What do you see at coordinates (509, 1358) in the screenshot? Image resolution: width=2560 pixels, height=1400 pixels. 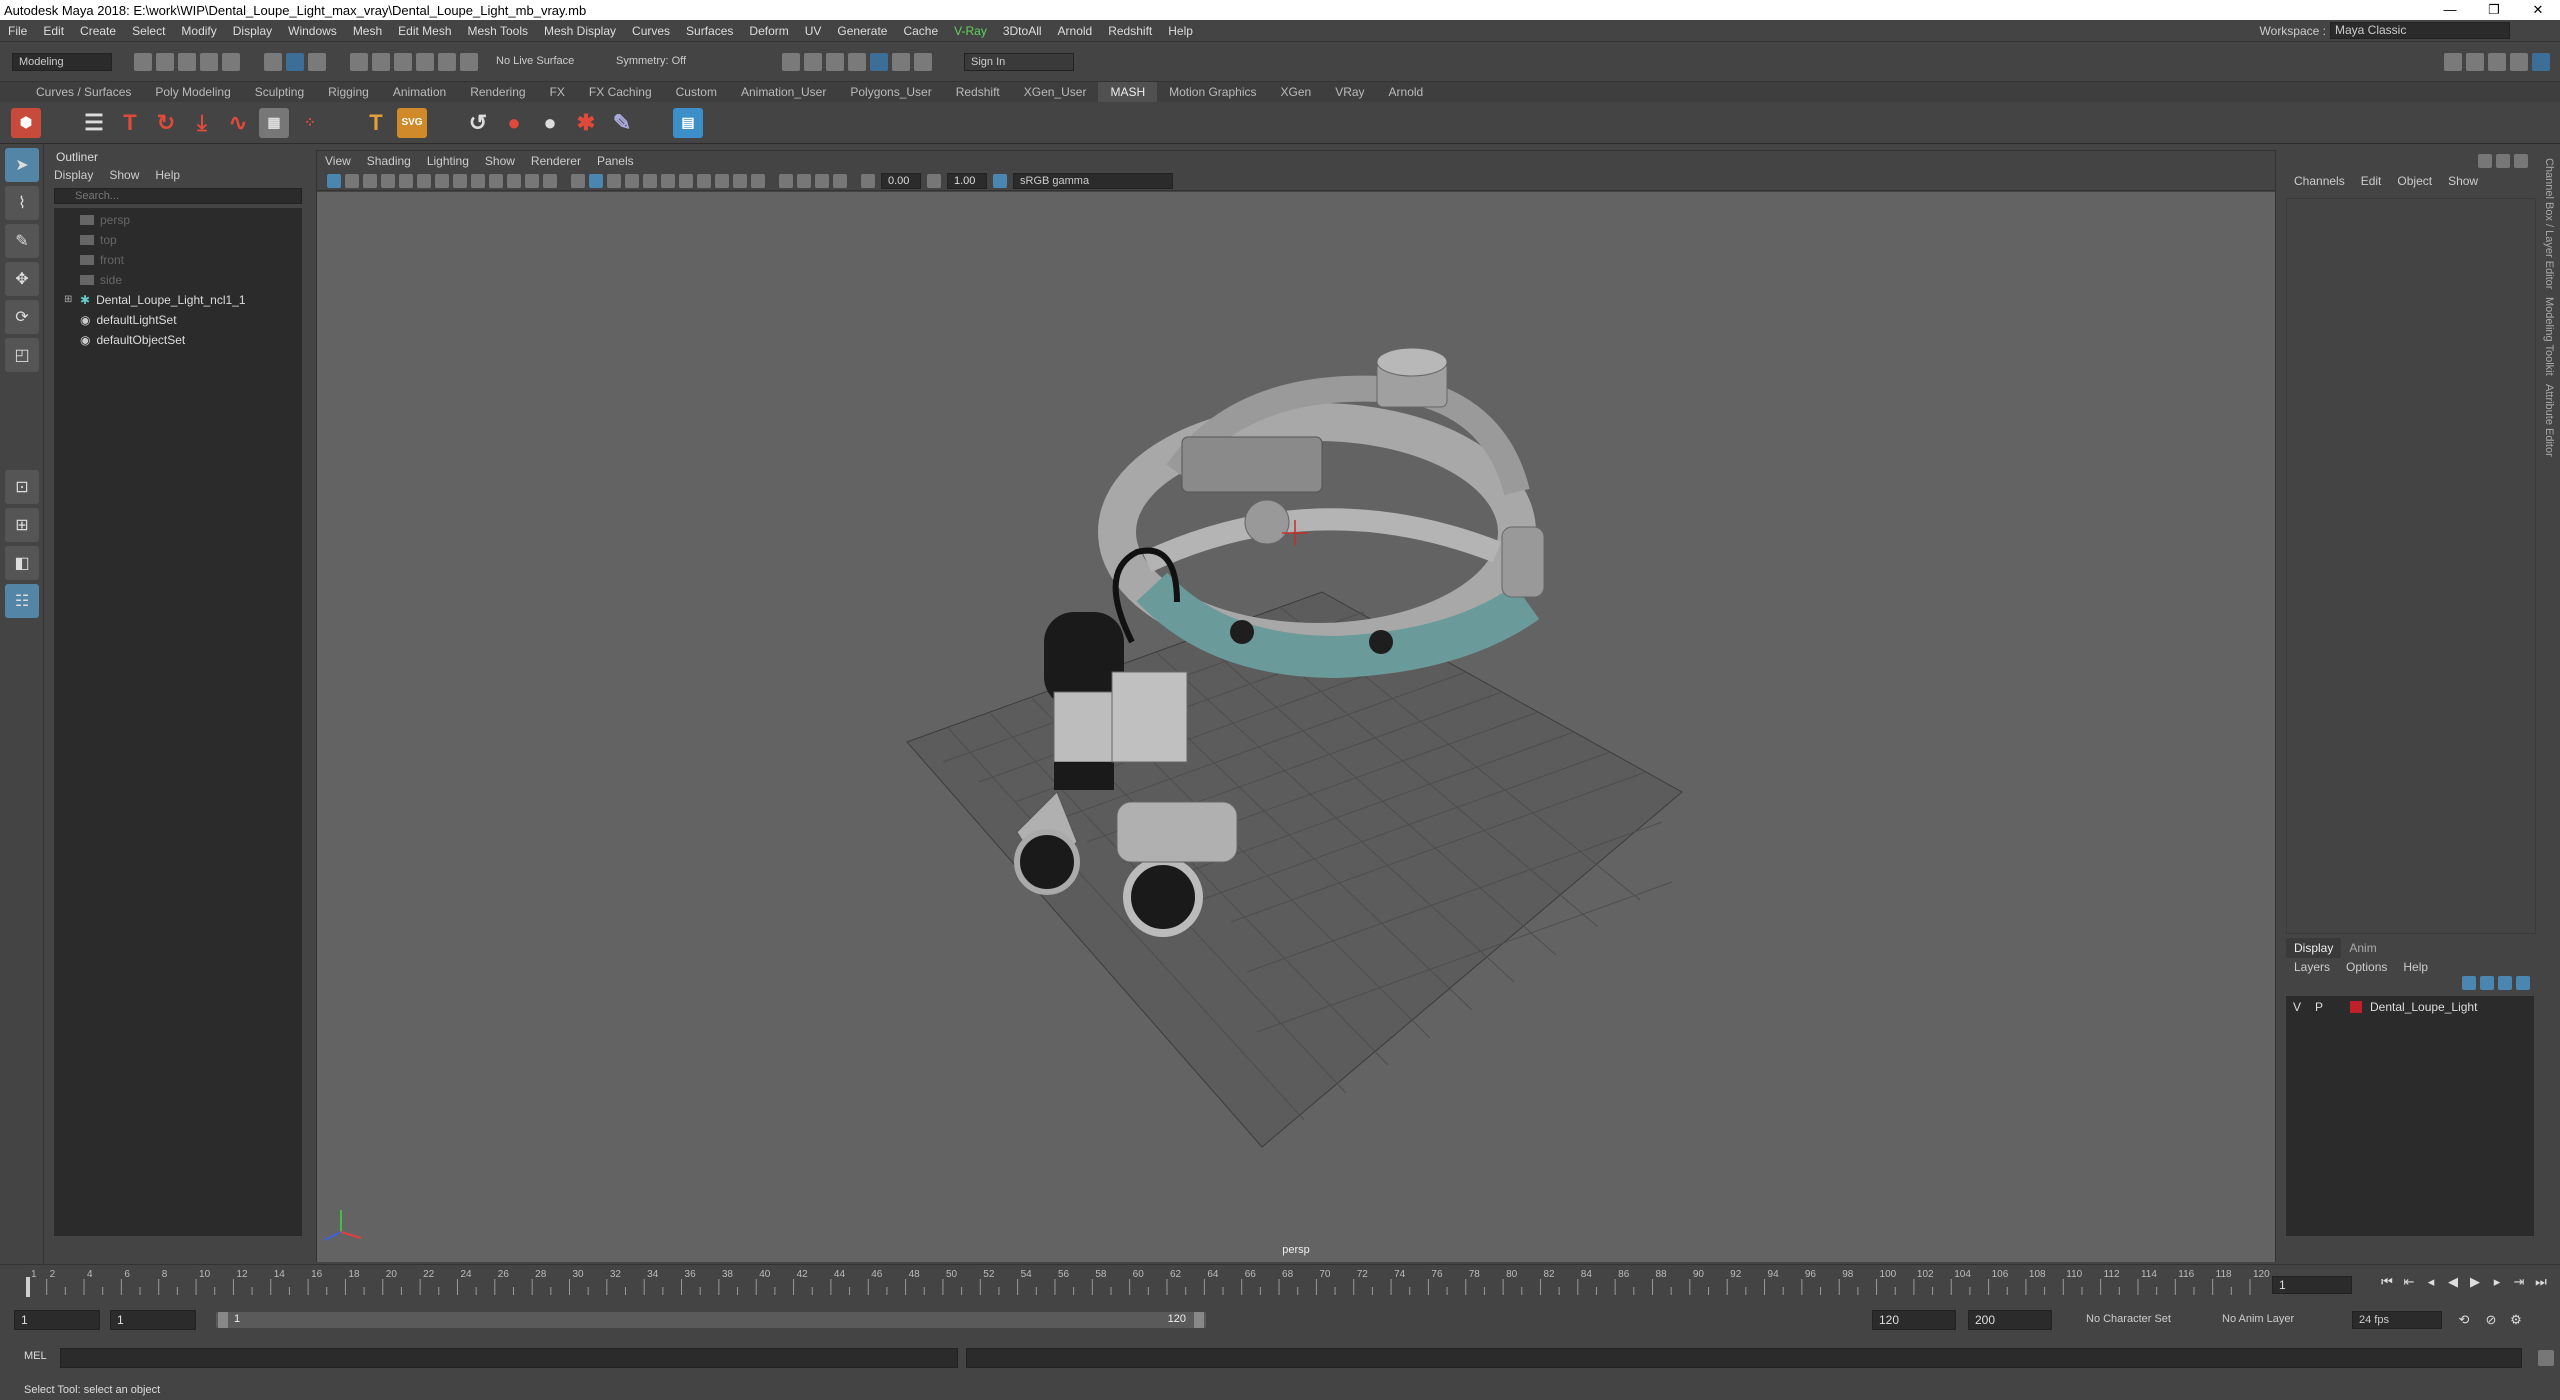 I see `command-input` at bounding box center [509, 1358].